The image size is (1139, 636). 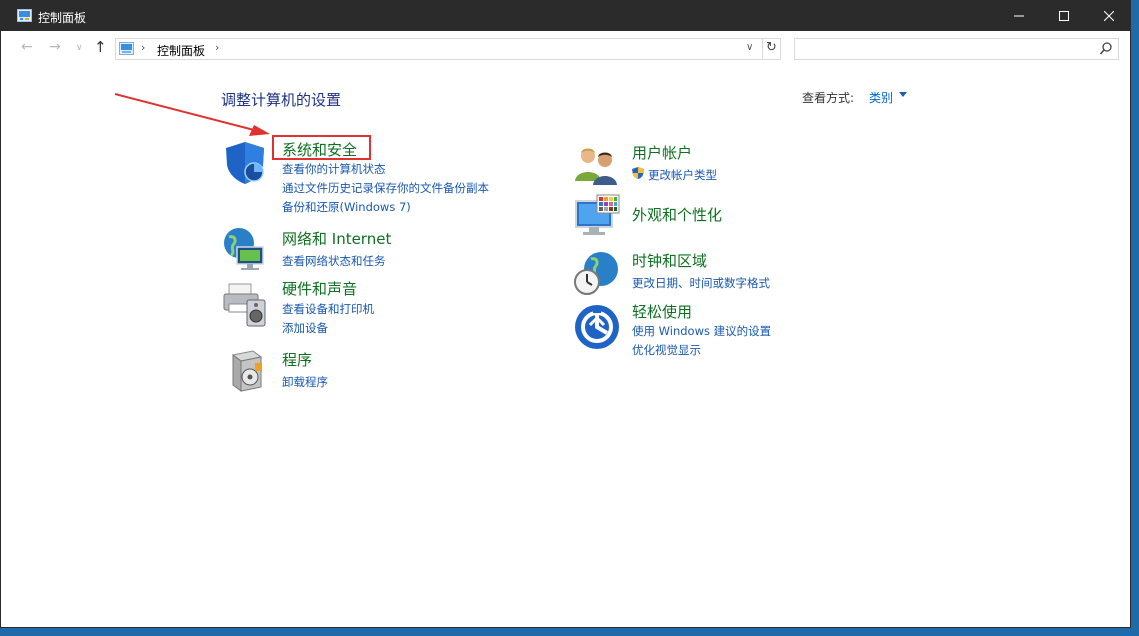 I want to click on refresh-icon: ↻, so click(x=771, y=47).